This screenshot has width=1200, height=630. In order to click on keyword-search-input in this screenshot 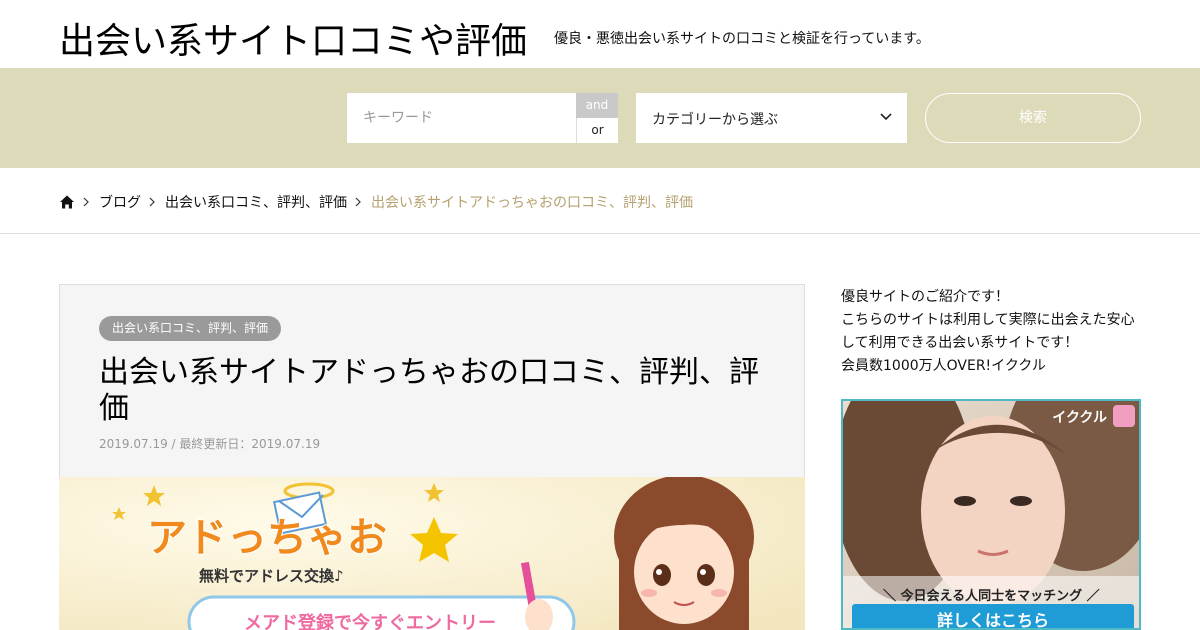, I will do `click(461, 118)`.